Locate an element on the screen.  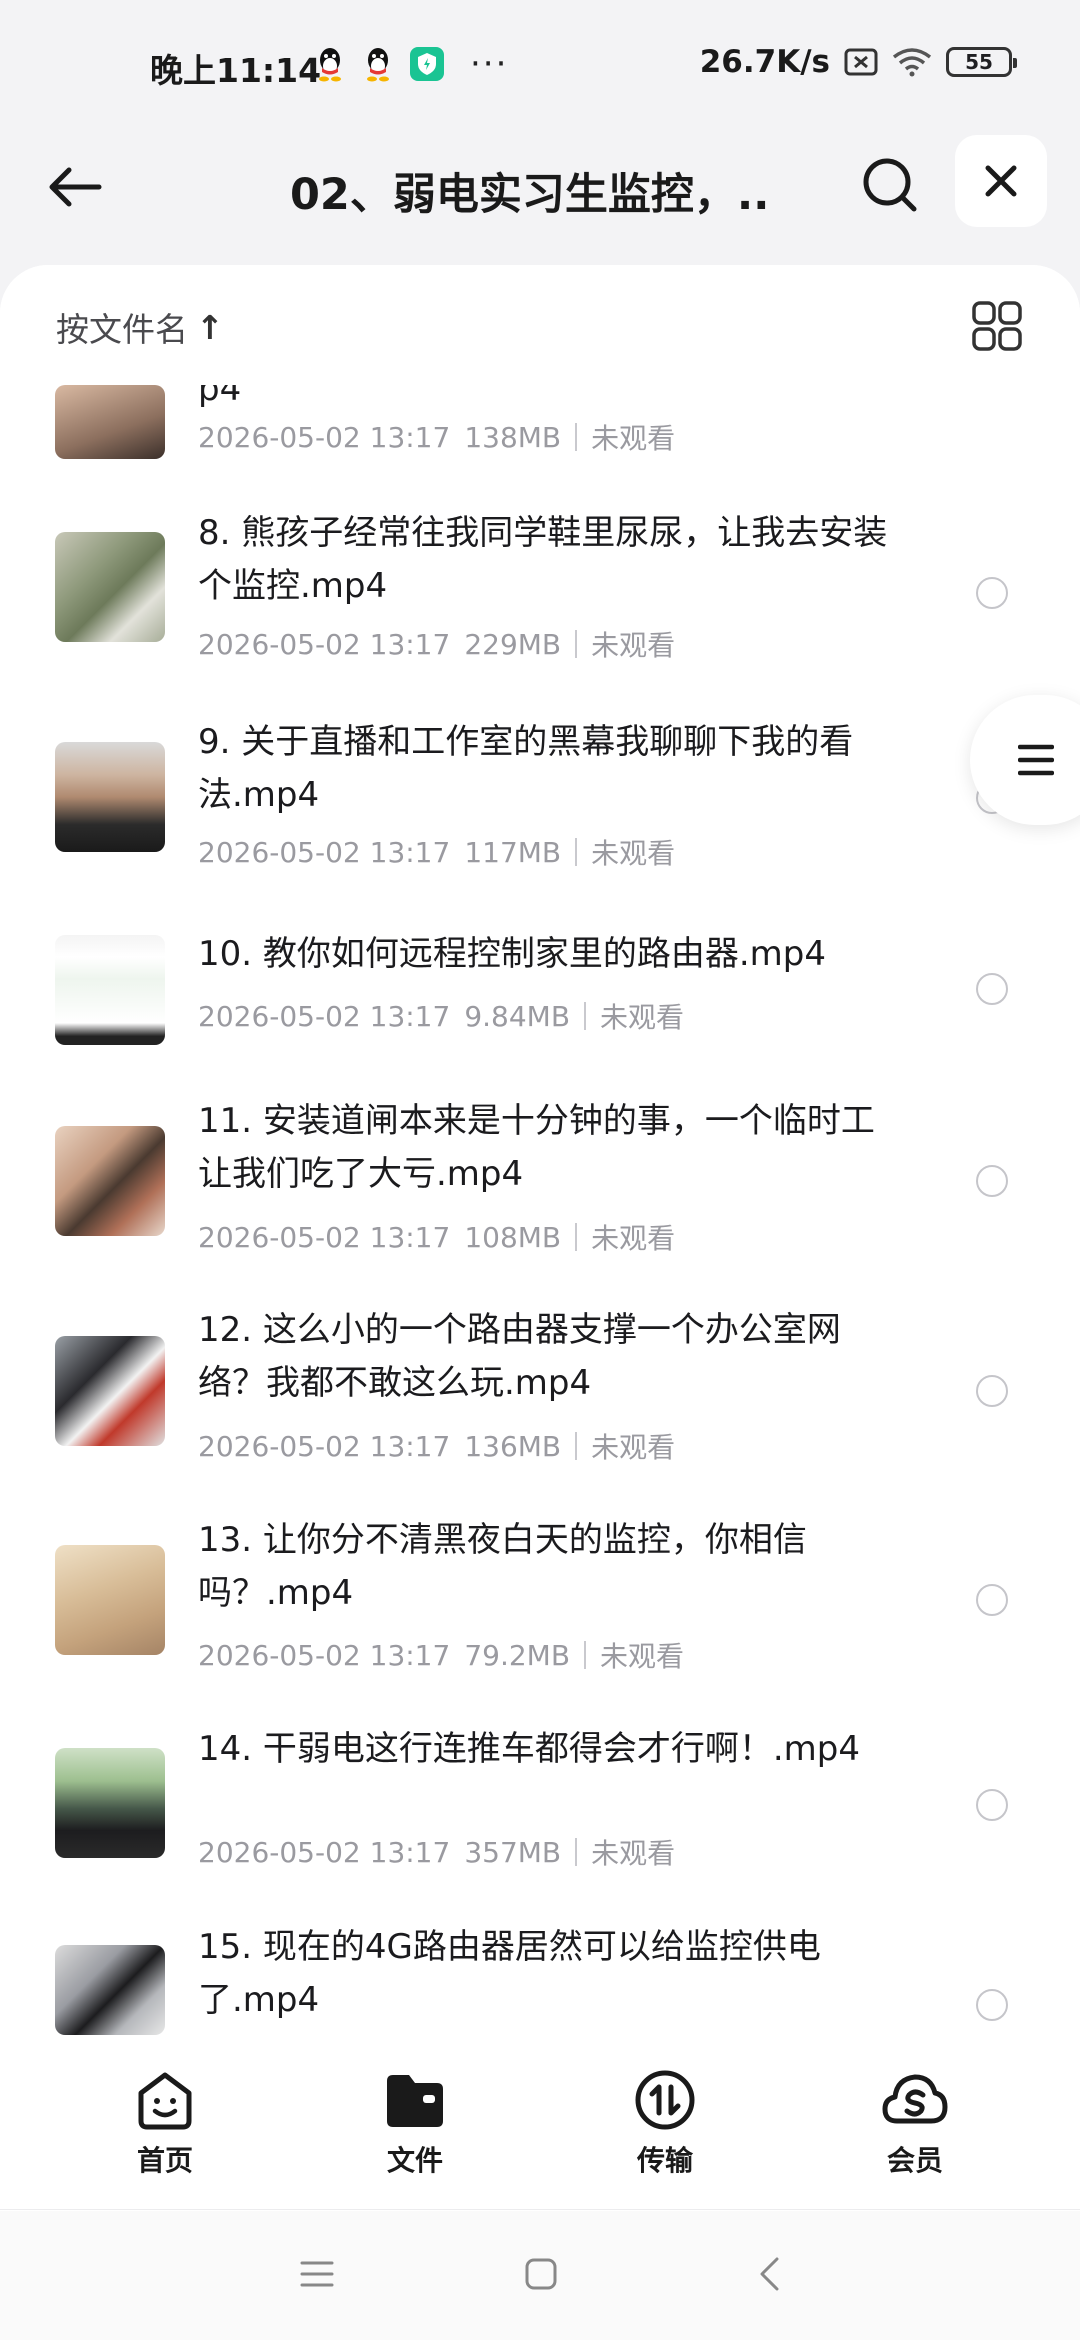
network-speed: 26.7K/s is located at coordinates (764, 62).